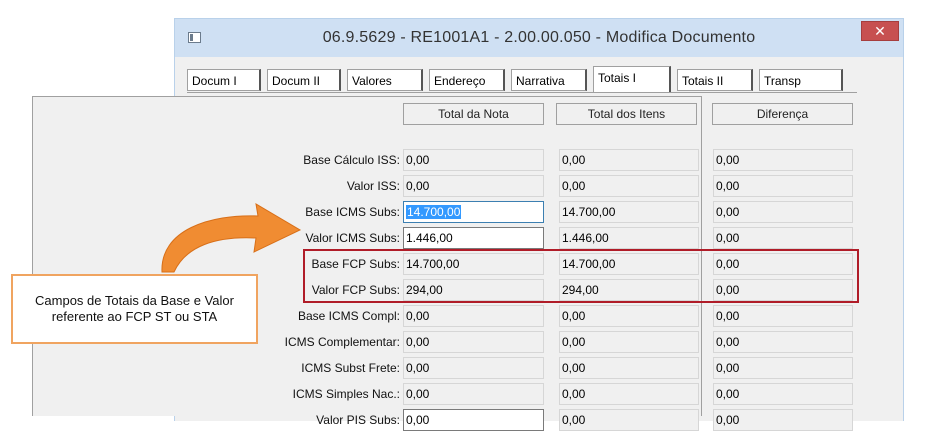 The image size is (926, 431). What do you see at coordinates (880, 31) in the screenshot?
I see `close-button: ✕` at bounding box center [880, 31].